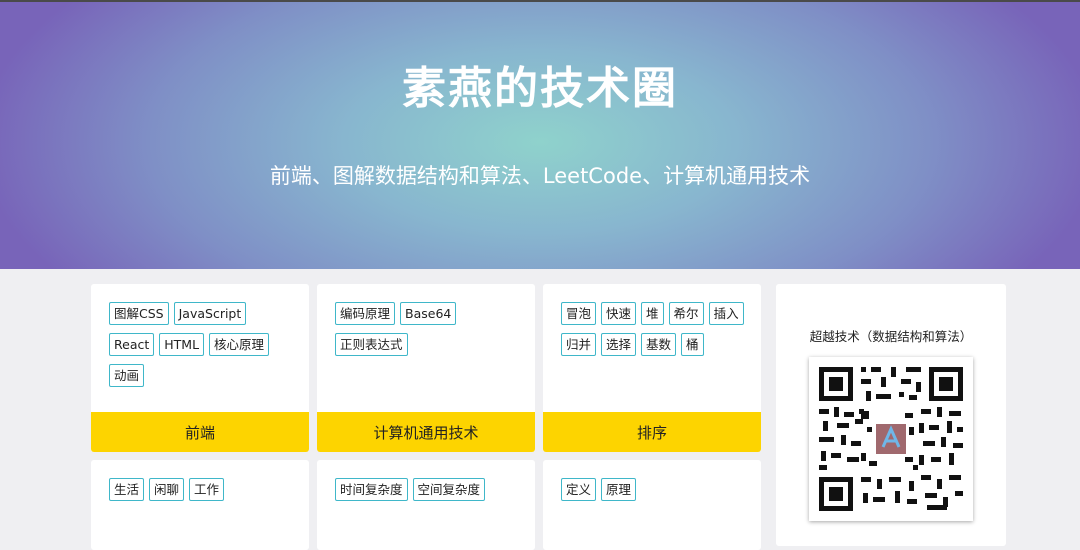 This screenshot has width=1080, height=550. Describe the element at coordinates (371, 344) in the screenshot. I see `tag: 正则表达式` at that location.